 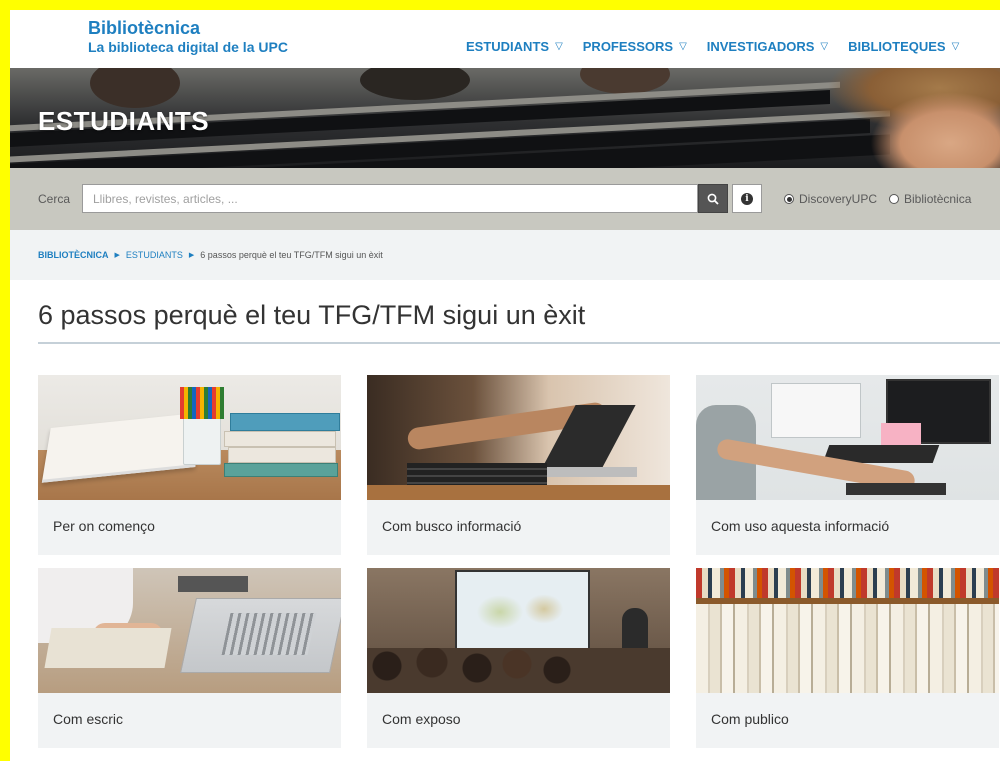 What do you see at coordinates (847, 648) in the screenshot?
I see `bottom-shelf-books-graphic` at bounding box center [847, 648].